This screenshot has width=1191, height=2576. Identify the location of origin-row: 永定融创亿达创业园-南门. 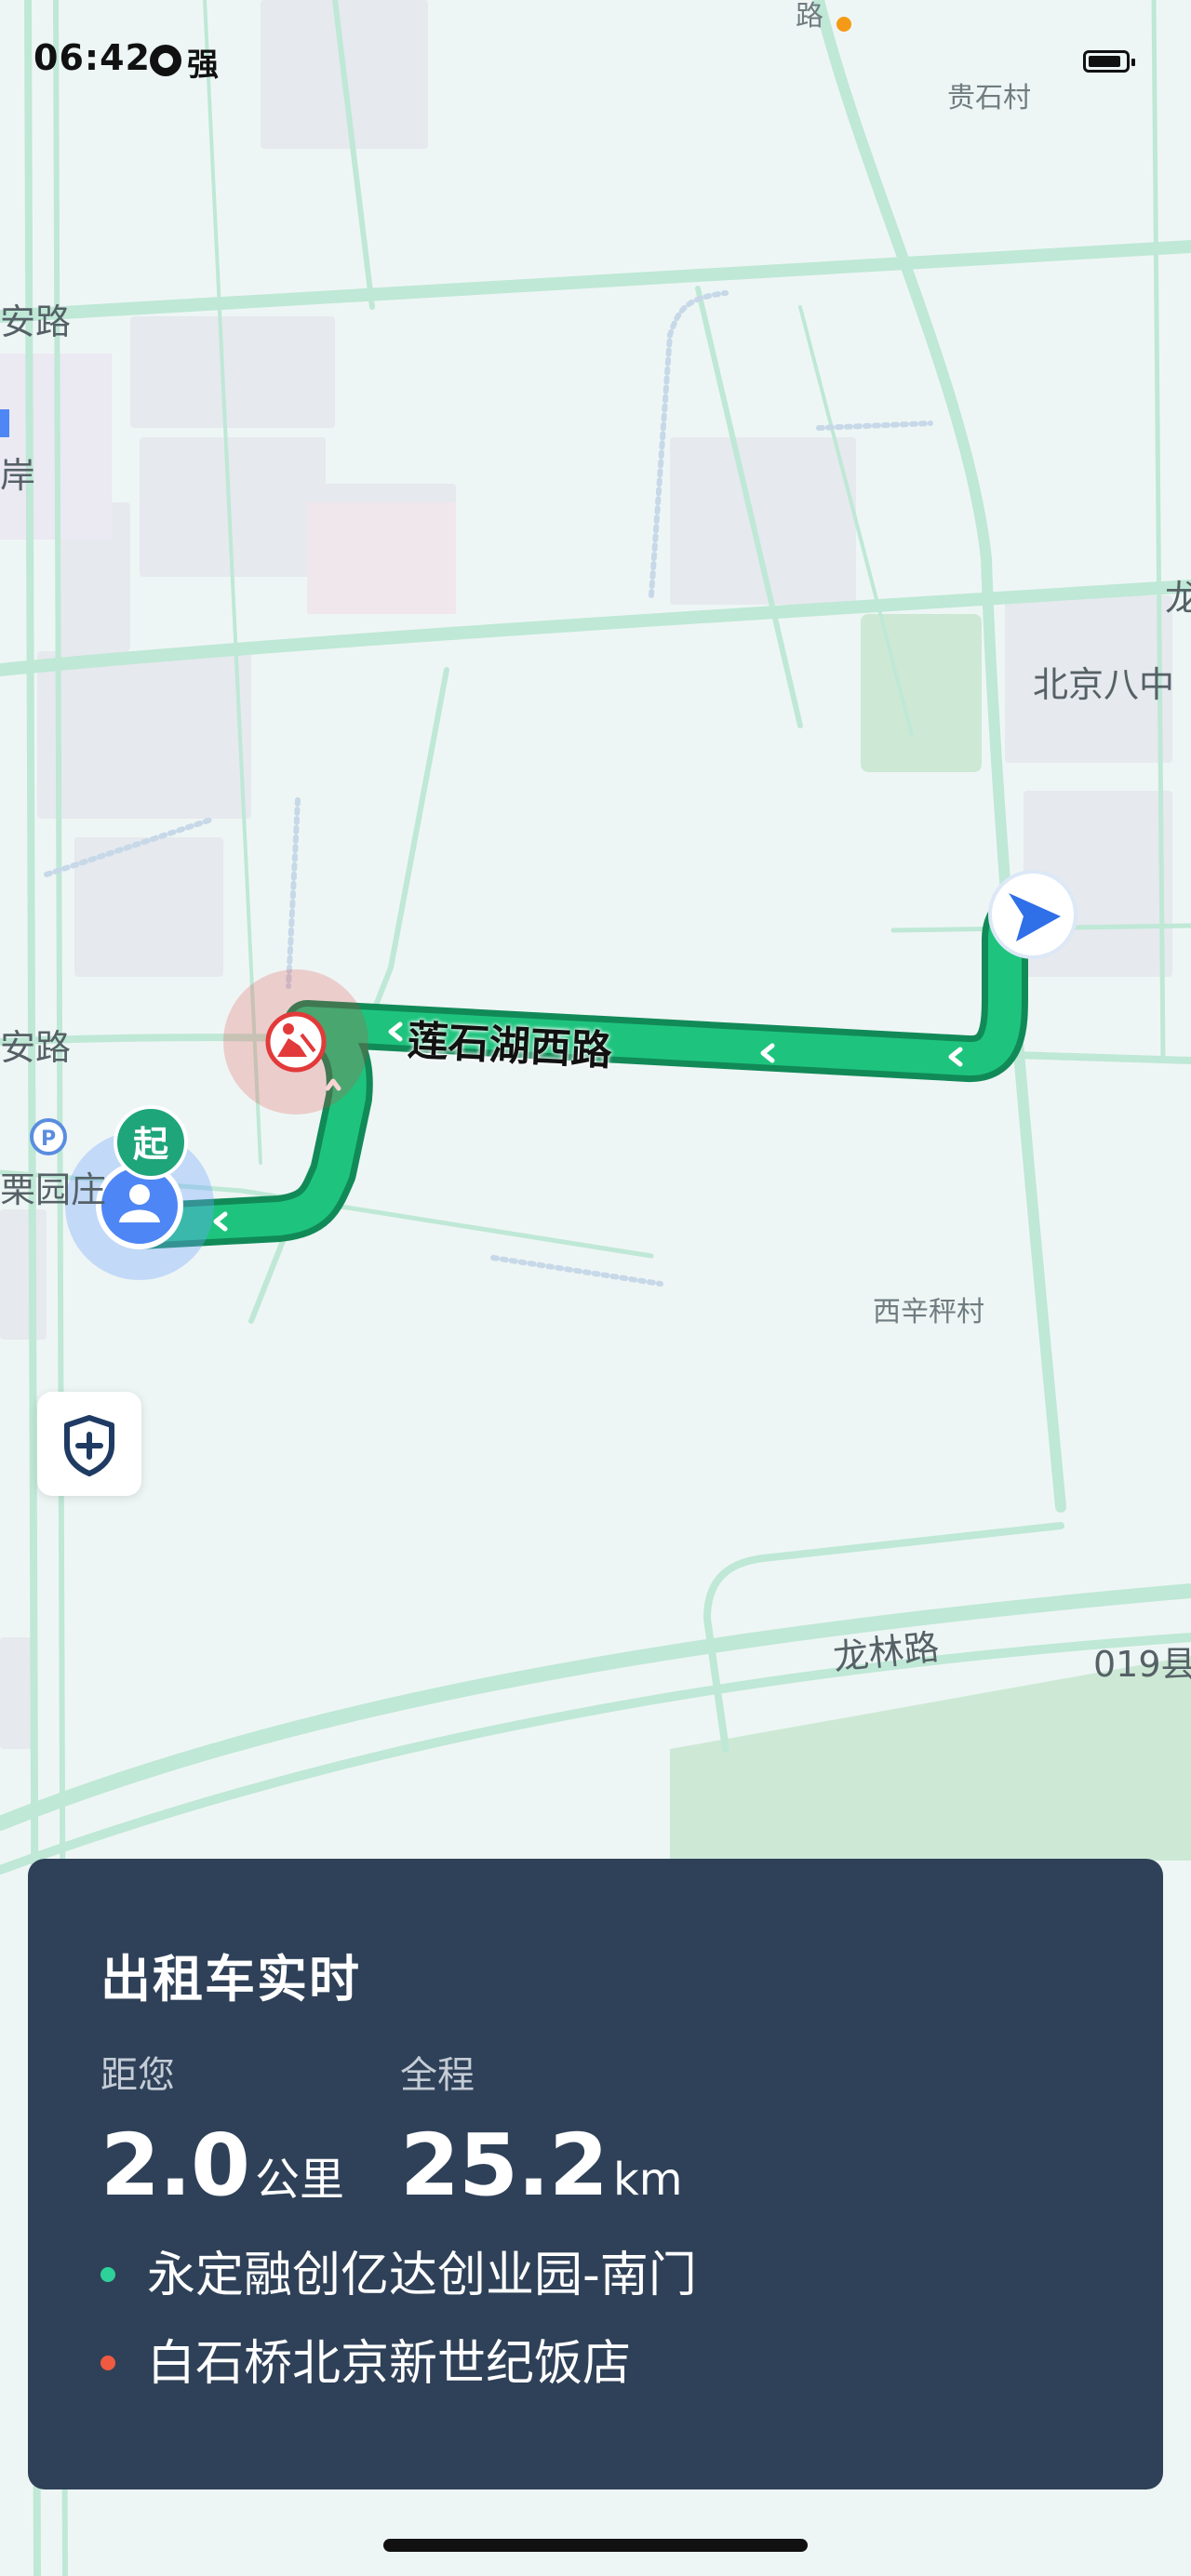
(398, 2270).